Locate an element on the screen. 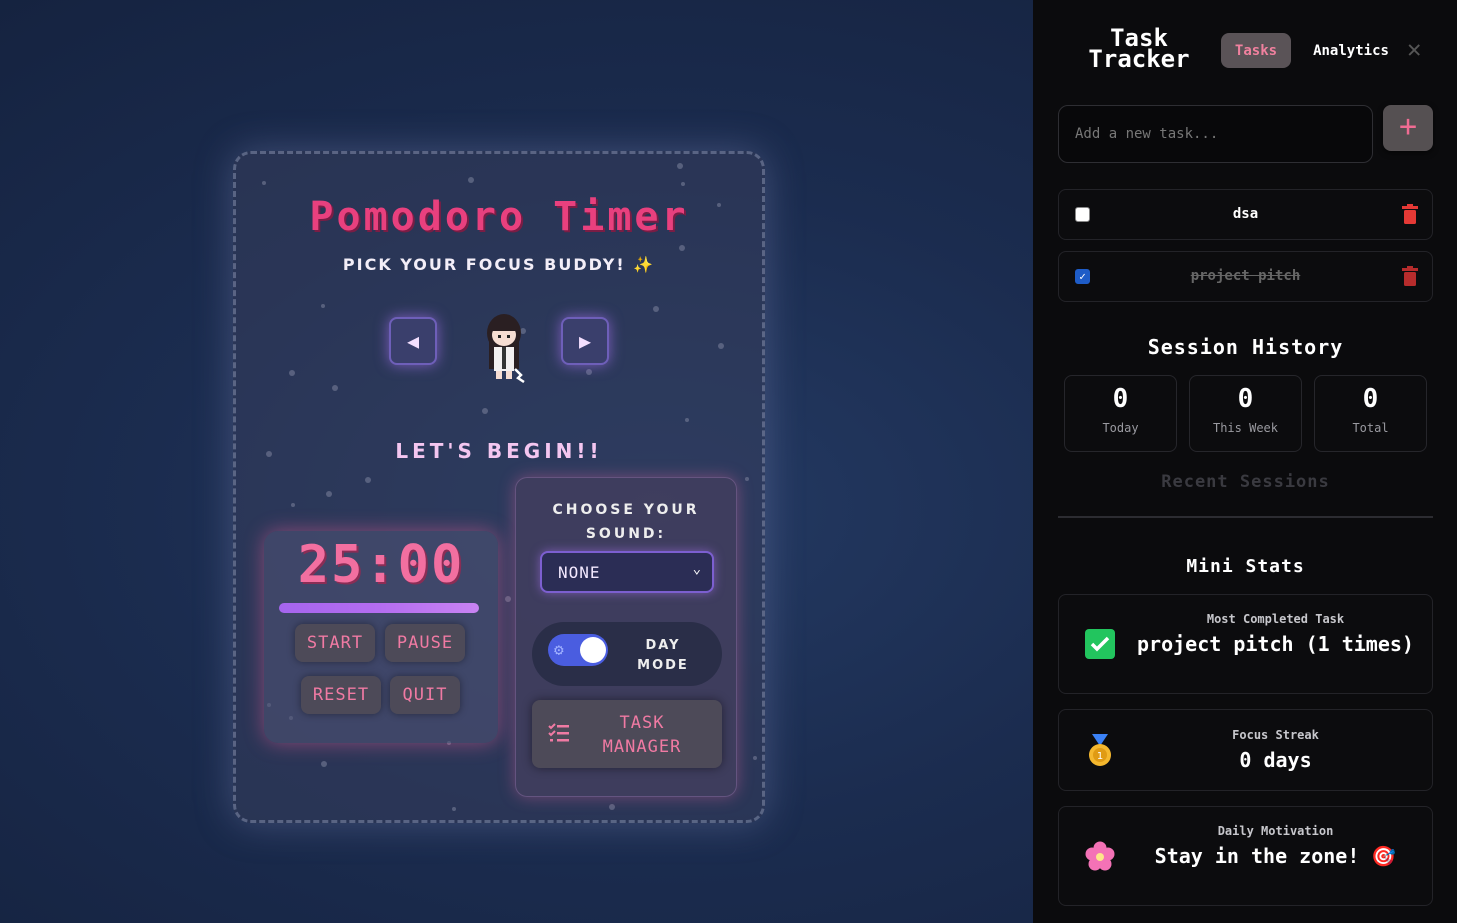 This screenshot has width=1457, height=923. divider is located at coordinates (1245, 517).